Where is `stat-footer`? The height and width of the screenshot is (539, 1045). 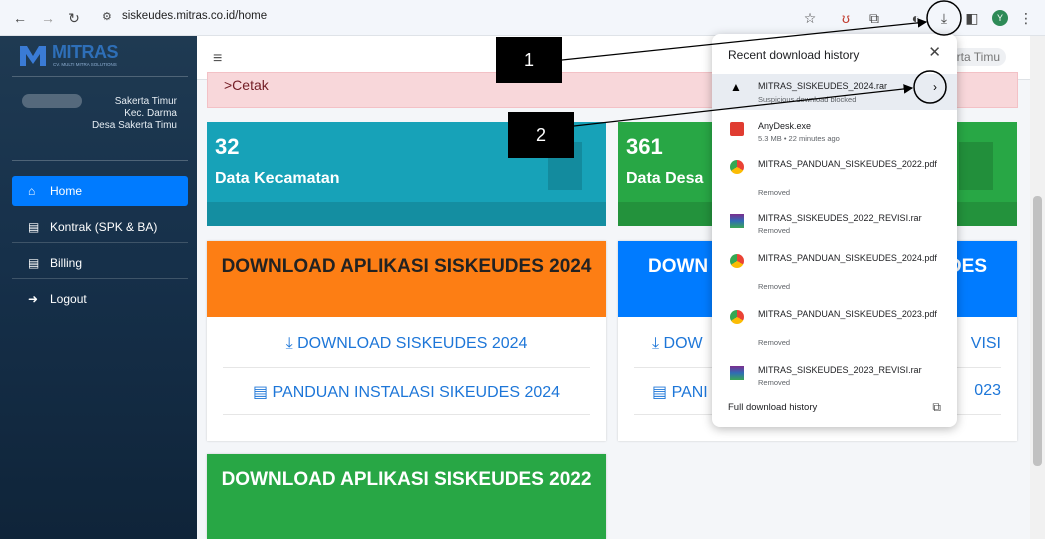 stat-footer is located at coordinates (406, 214).